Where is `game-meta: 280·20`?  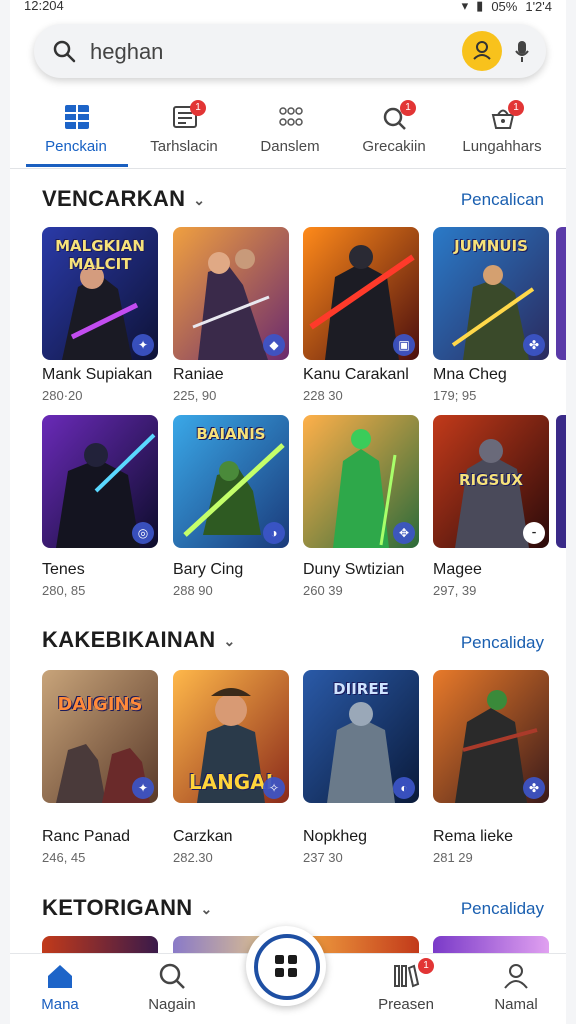
game-meta: 280·20 is located at coordinates (62, 395).